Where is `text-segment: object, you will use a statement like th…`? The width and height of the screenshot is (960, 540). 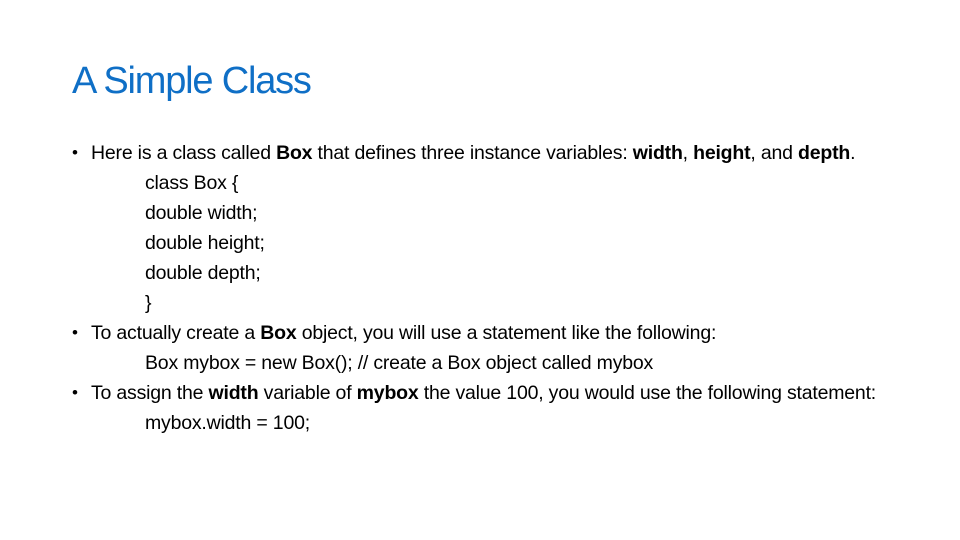 text-segment: object, you will use a statement like th… is located at coordinates (506, 333).